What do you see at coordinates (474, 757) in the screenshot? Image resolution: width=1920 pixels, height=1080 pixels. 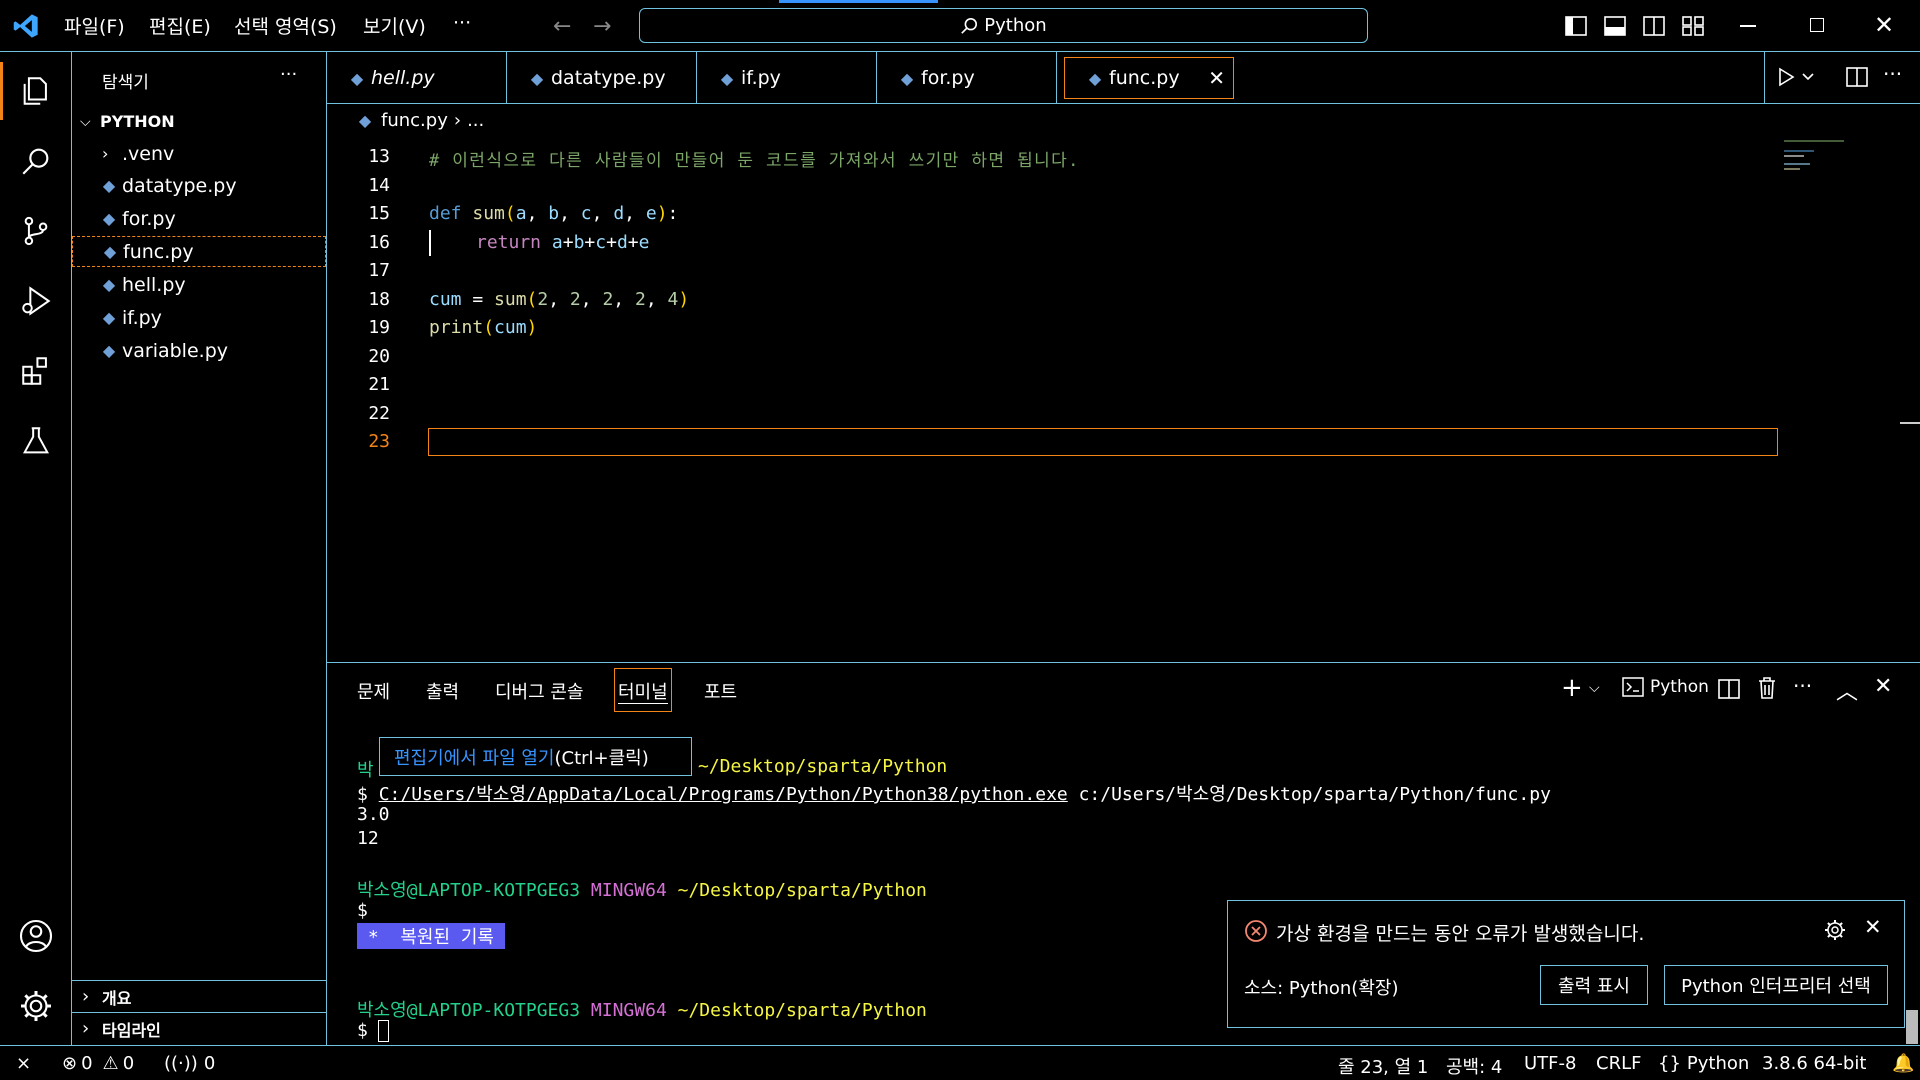 I see `tooltip-link: 편집기에서 파일 열기` at bounding box center [474, 757].